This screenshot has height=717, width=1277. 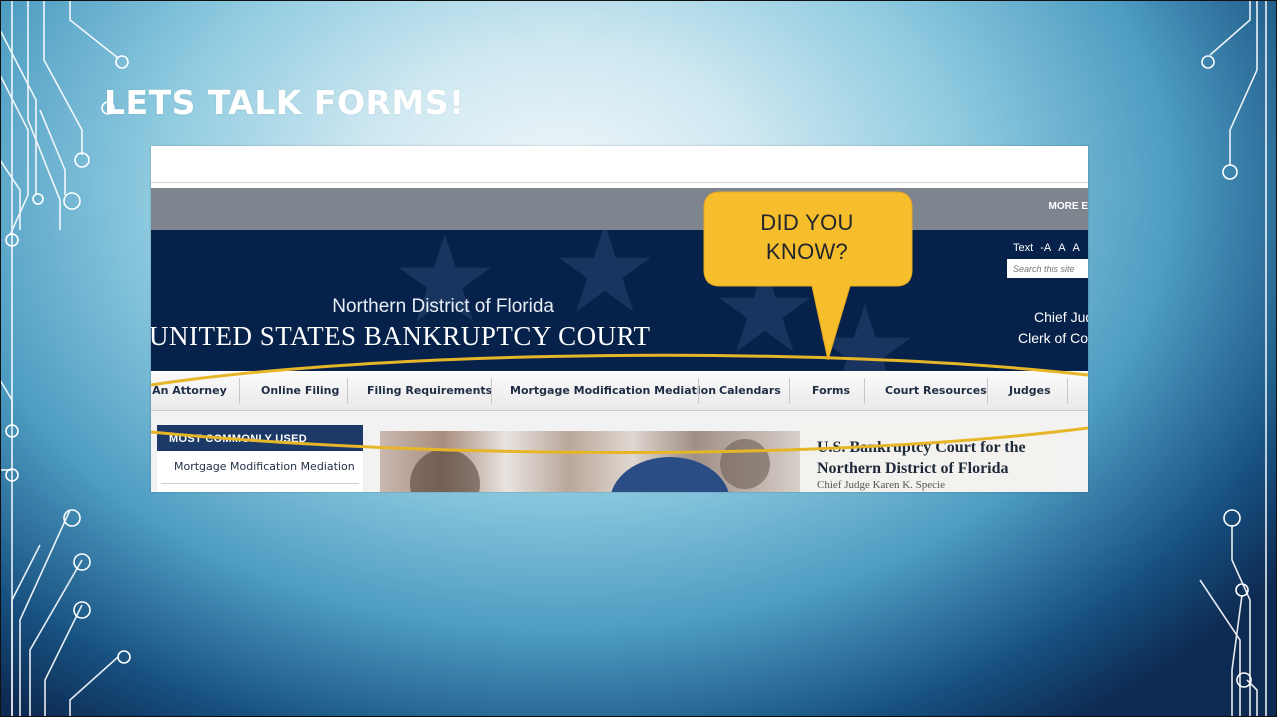 I want to click on welcome-subtext: Chief Judge Karen K. Specie, so click(x=881, y=485).